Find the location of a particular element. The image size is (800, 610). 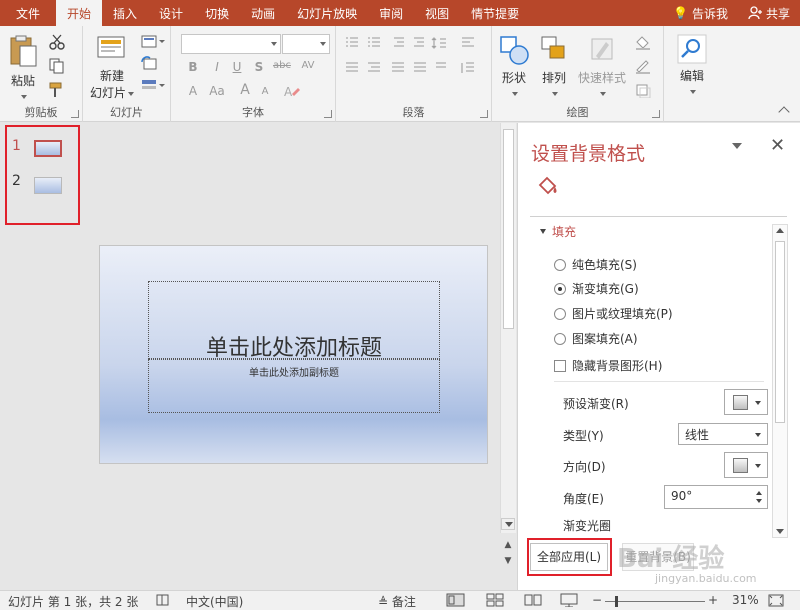

strikethrough-button: abc is located at coordinates (282, 65).